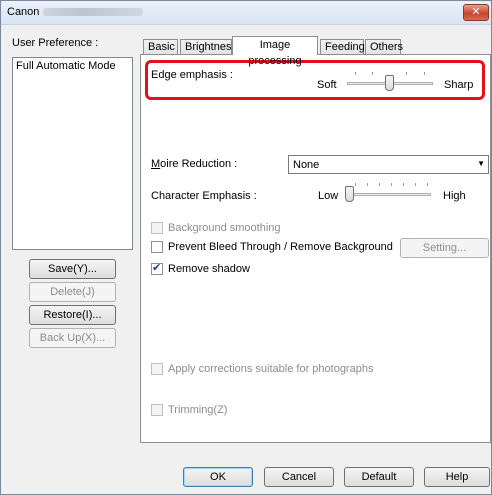  I want to click on edge-emphasis-max-label: Sharp, so click(459, 85).